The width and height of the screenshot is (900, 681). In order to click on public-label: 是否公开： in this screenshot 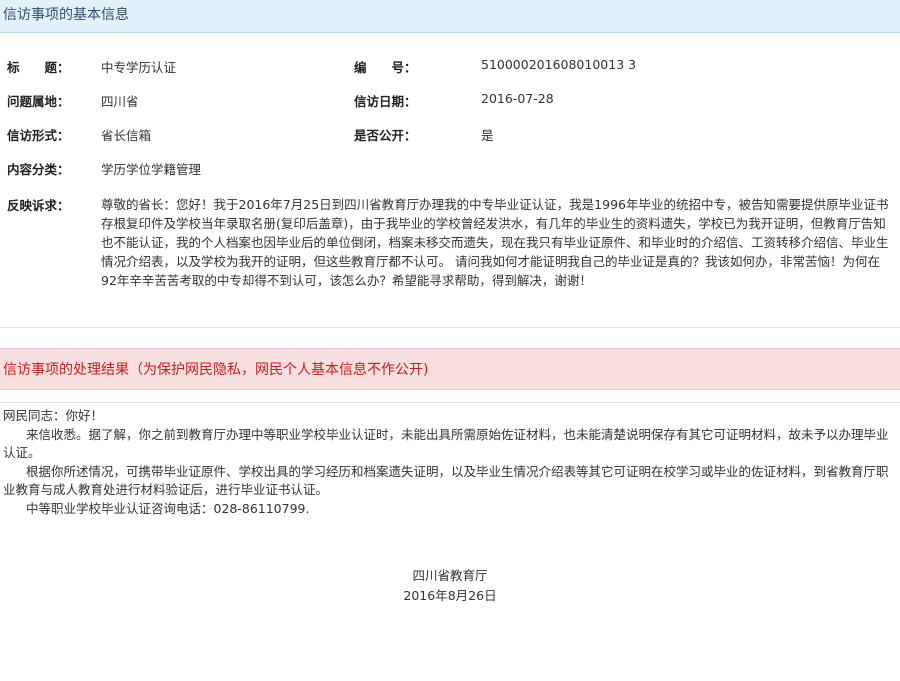, I will do `click(385, 135)`.